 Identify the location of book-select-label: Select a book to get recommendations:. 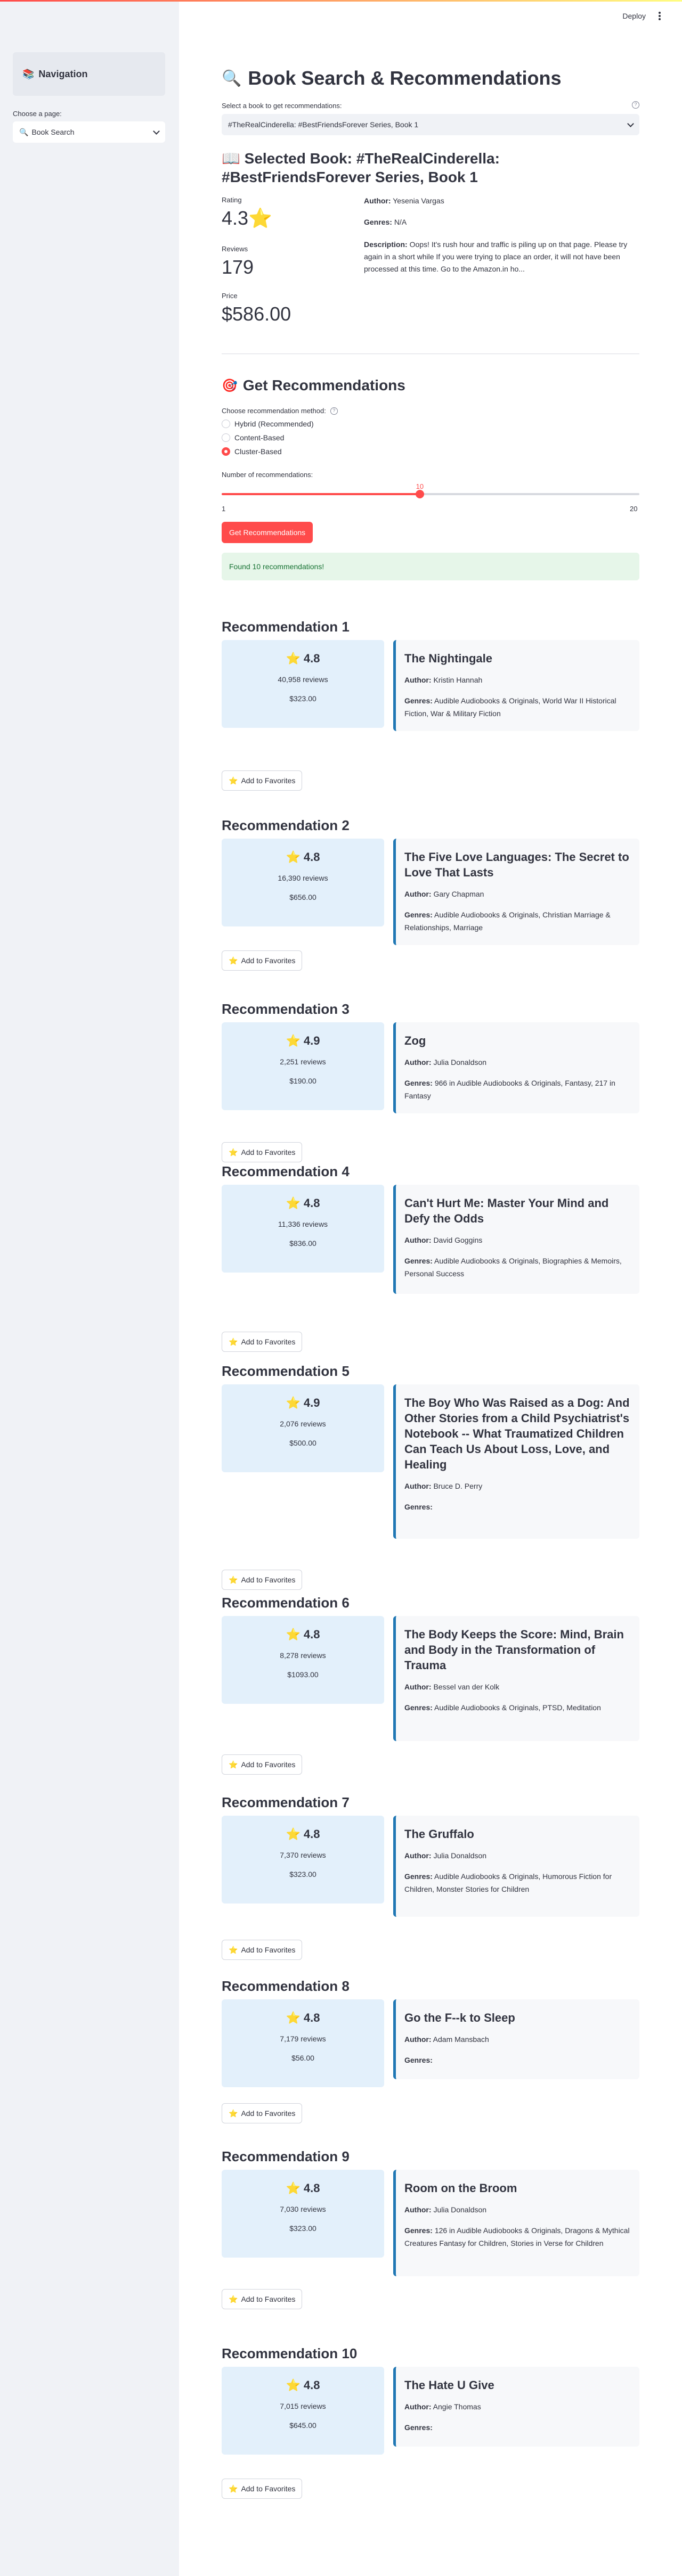
(282, 106).